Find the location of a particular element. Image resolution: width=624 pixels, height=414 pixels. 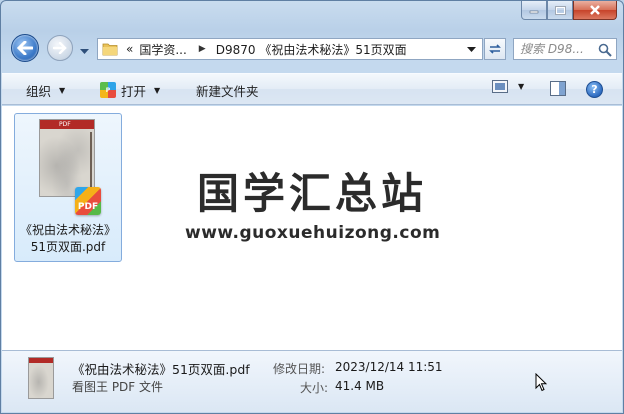

refresh-icon is located at coordinates (495, 49).